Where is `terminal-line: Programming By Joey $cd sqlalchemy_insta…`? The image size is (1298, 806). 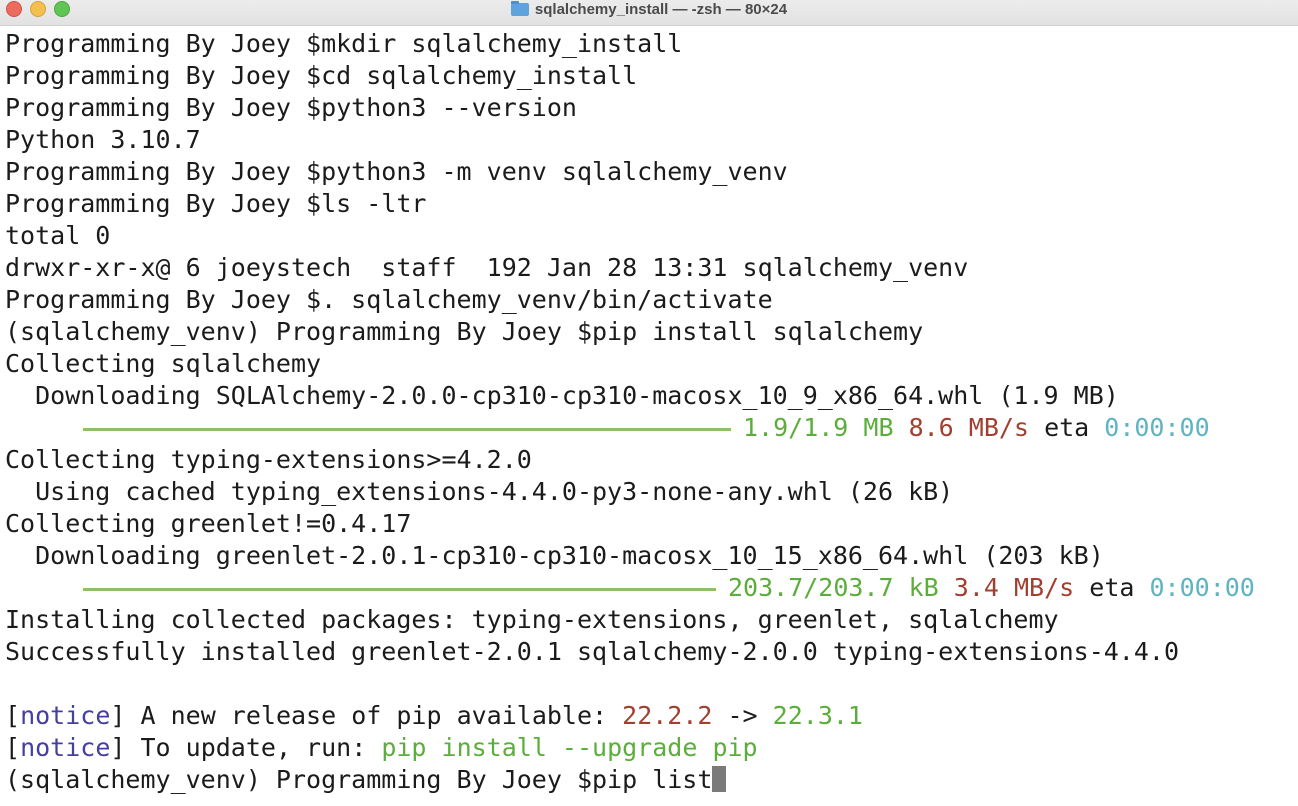
terminal-line: Programming By Joey $cd sqlalchemy_insta… is located at coordinates (321, 75).